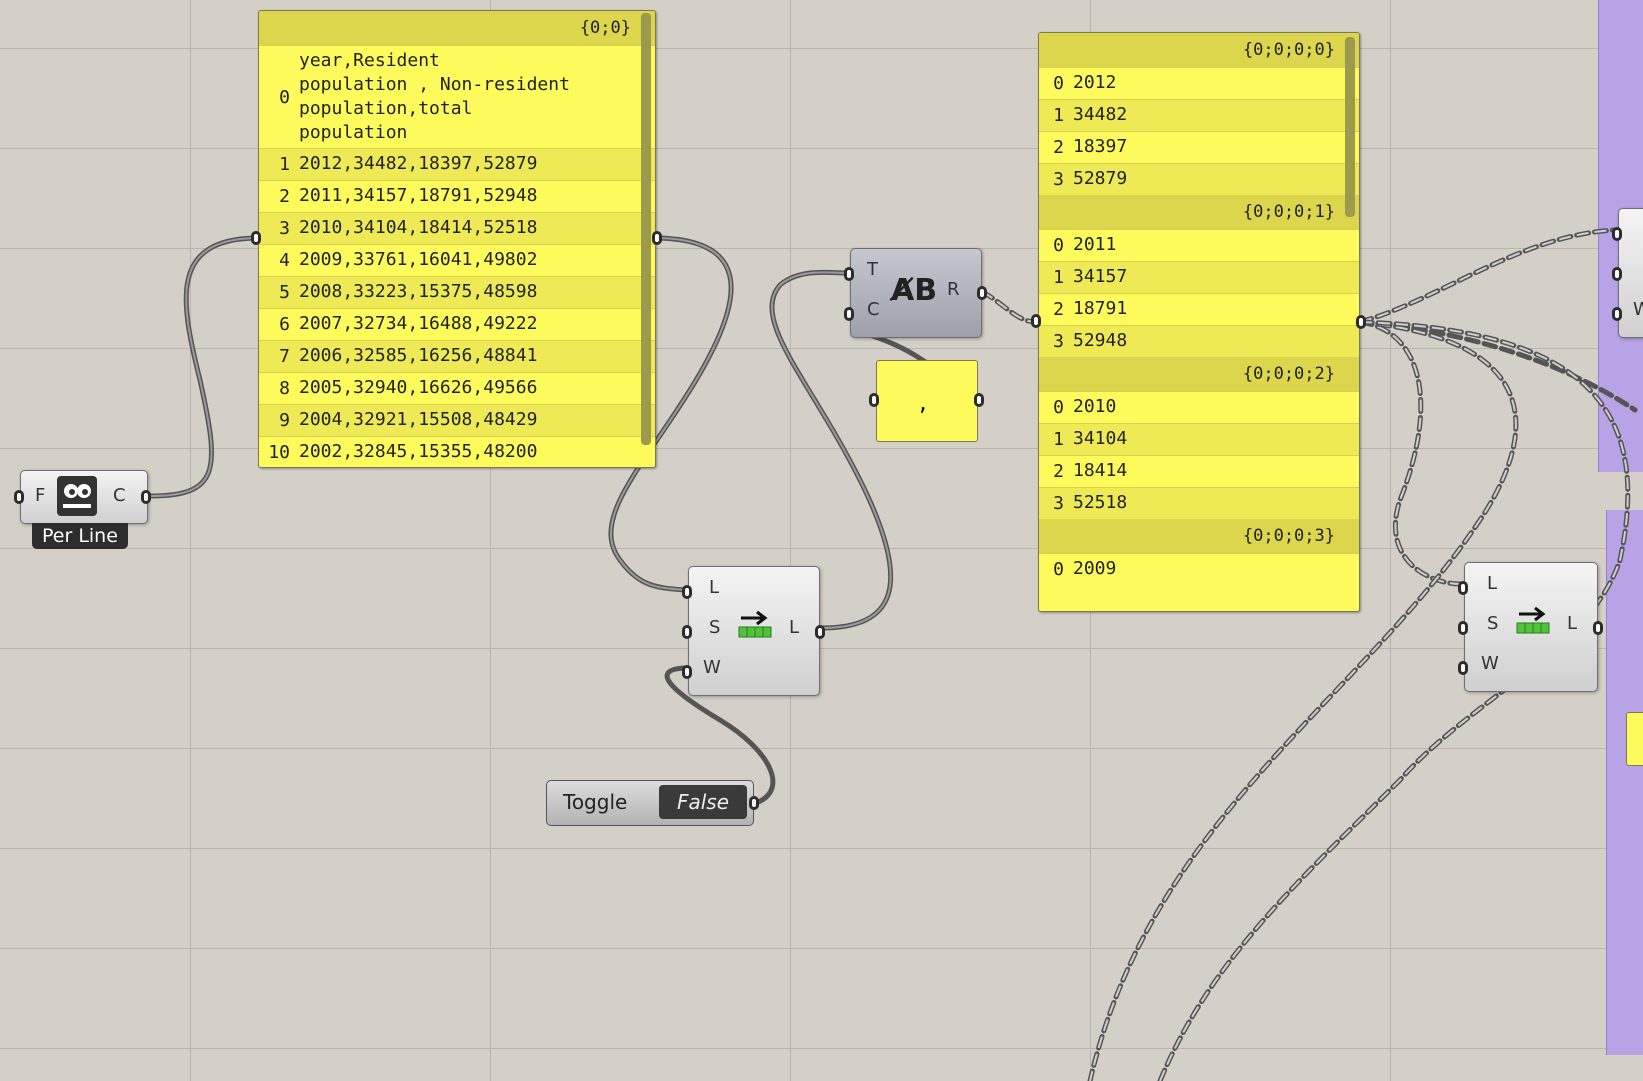 The height and width of the screenshot is (1081, 1643). I want to click on row-index: 3, so click(284, 228).